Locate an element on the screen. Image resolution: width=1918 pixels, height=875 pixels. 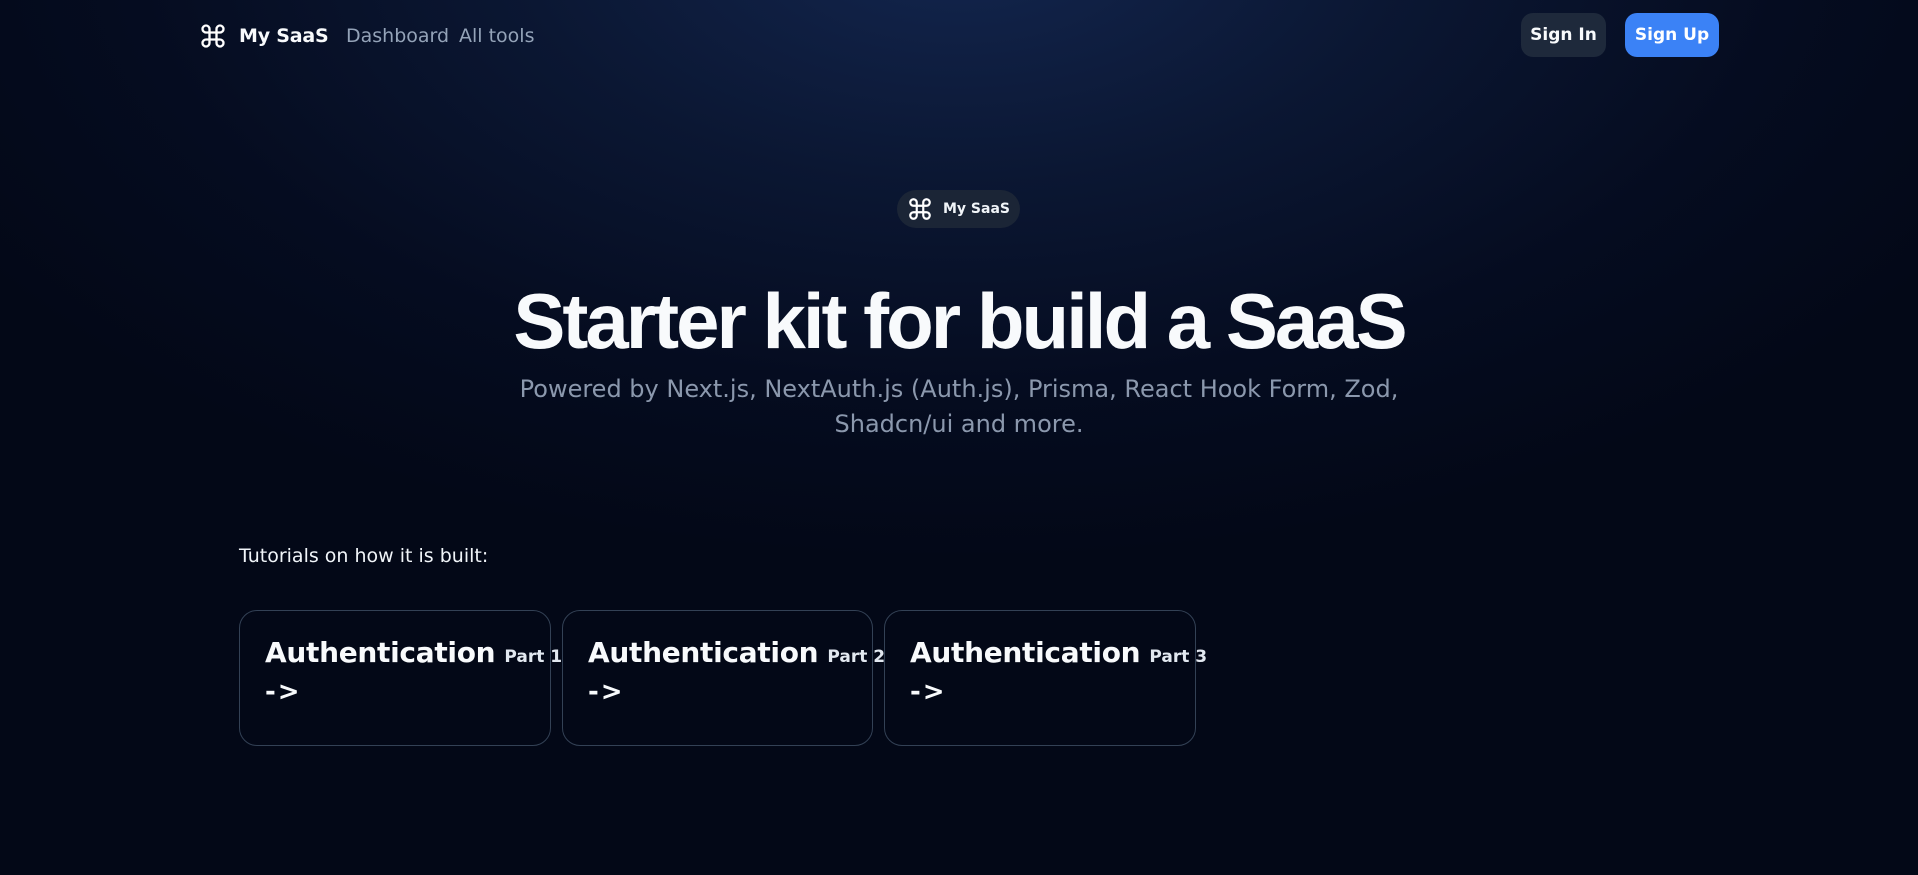
brand-name: My SaaS is located at coordinates (284, 36).